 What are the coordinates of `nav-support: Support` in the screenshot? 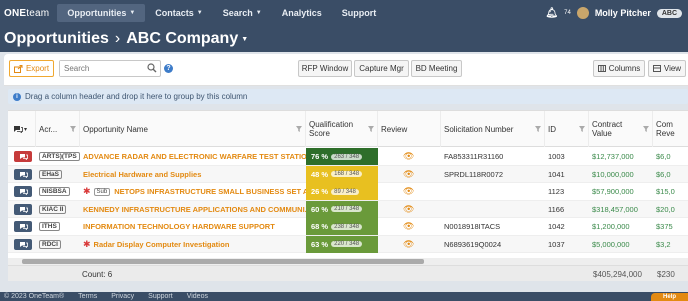 It's located at (359, 13).